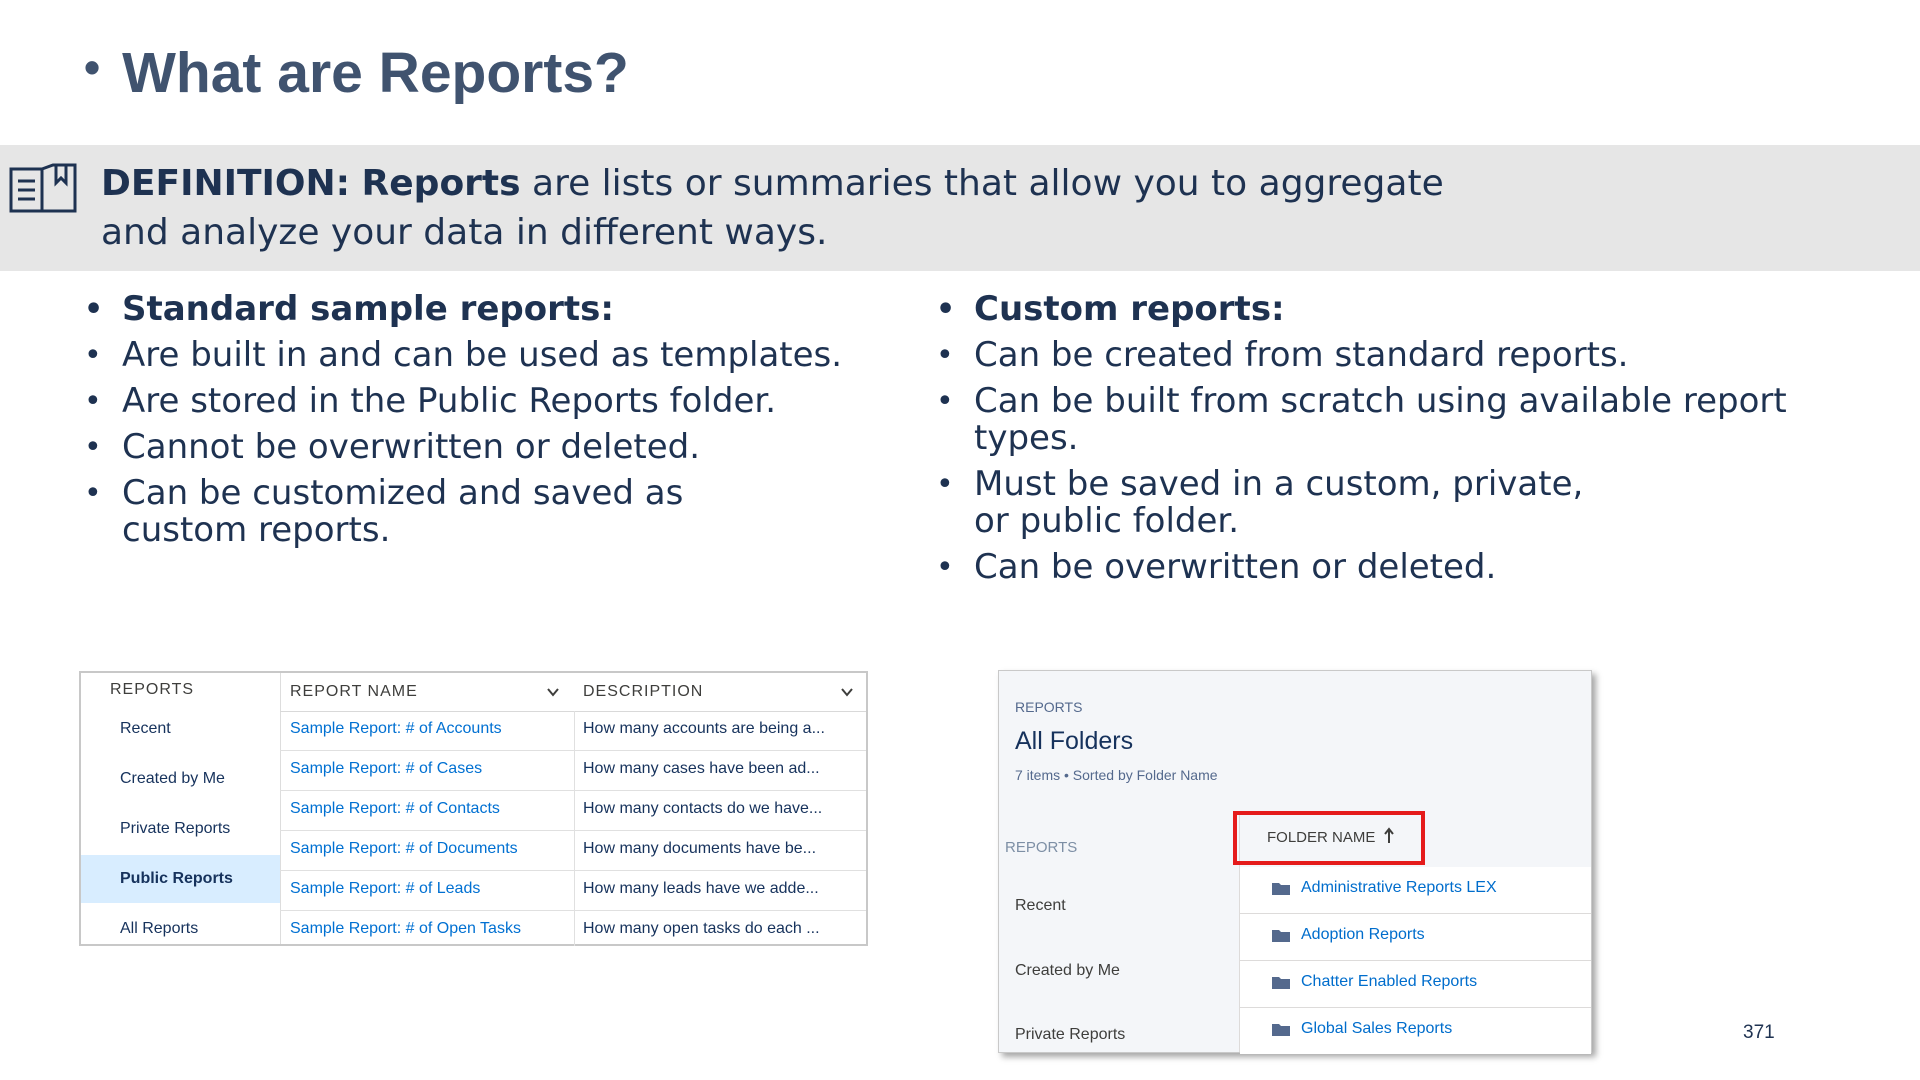 This screenshot has width=1920, height=1080. Describe the element at coordinates (1366, 356) in the screenshot. I see `list-item: Can be created from standard reports.` at that location.